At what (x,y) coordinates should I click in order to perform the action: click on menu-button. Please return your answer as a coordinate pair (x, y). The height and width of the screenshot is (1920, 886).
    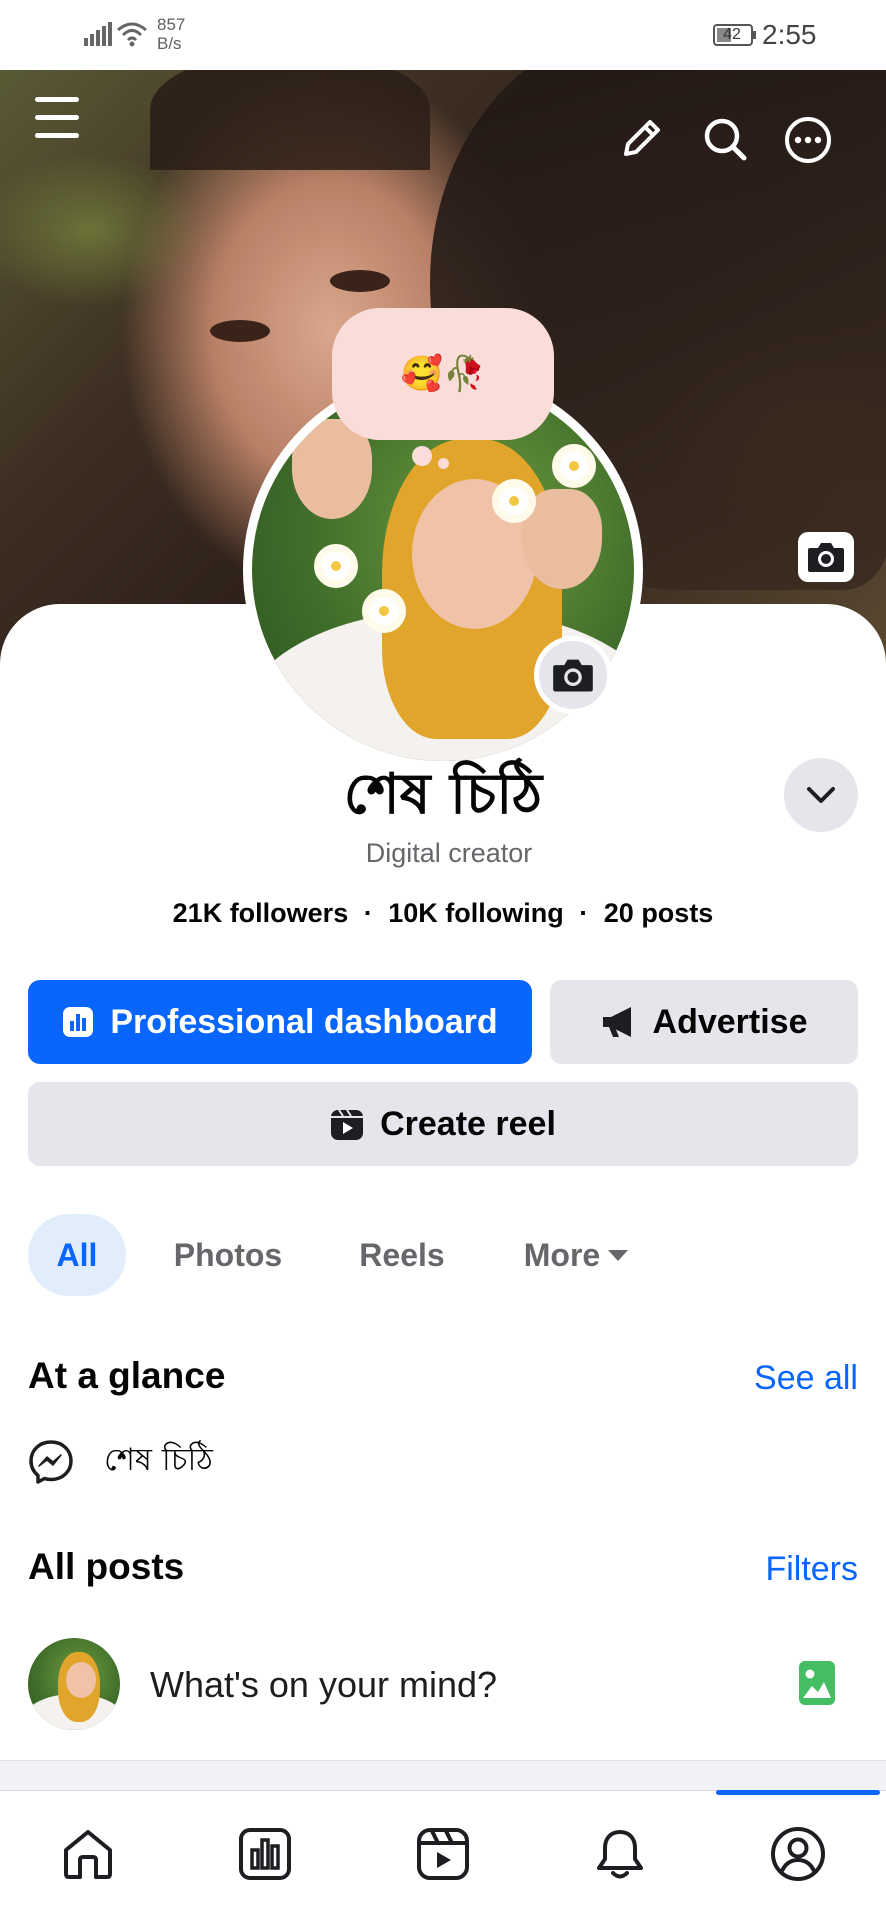
    Looking at the image, I should click on (57, 118).